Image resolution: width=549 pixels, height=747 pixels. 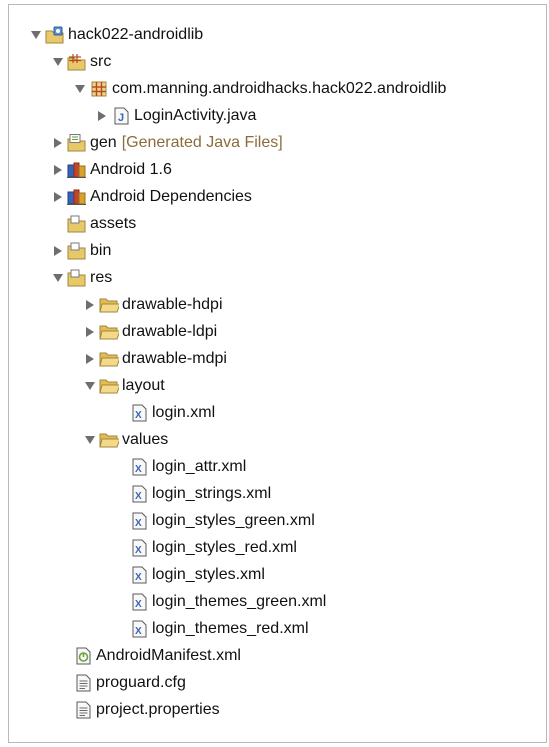 What do you see at coordinates (174, 358) in the screenshot?
I see `drawable-mdpi-label: drawable-mdpi` at bounding box center [174, 358].